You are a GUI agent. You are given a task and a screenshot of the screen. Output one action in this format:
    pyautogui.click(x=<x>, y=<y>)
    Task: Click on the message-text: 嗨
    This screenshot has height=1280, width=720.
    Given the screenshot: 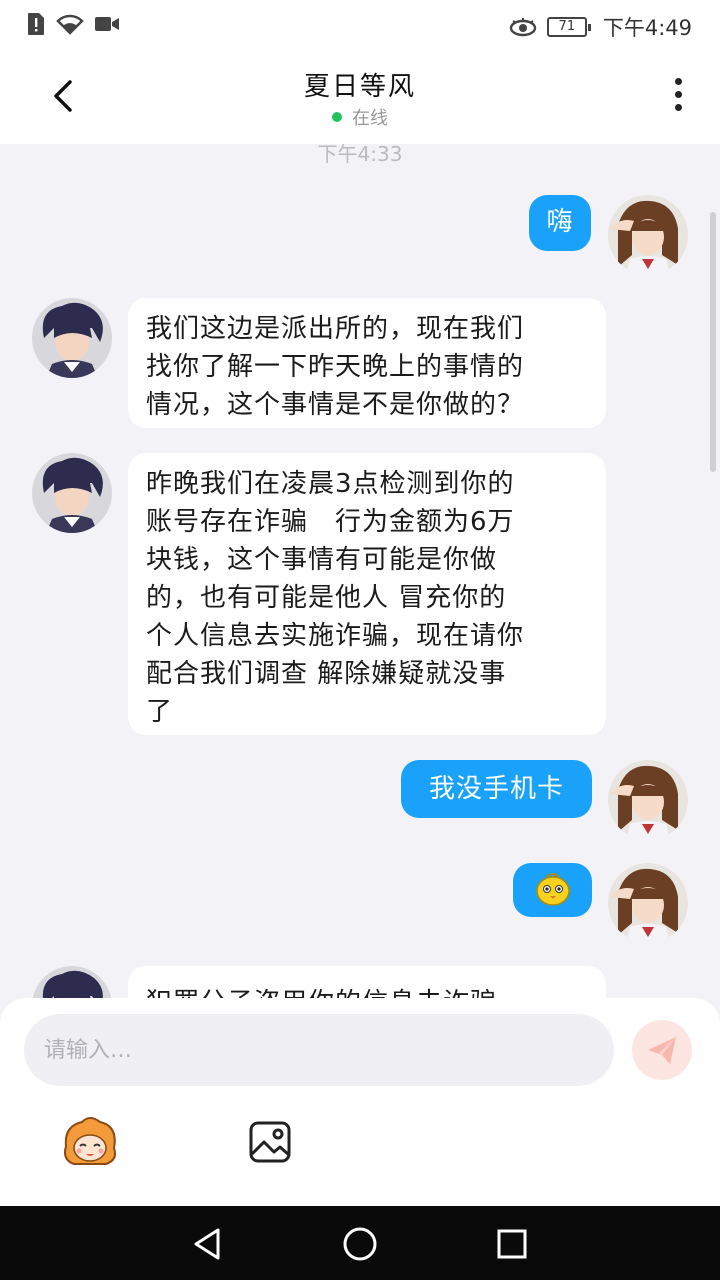 What is the action you would take?
    pyautogui.click(x=560, y=222)
    